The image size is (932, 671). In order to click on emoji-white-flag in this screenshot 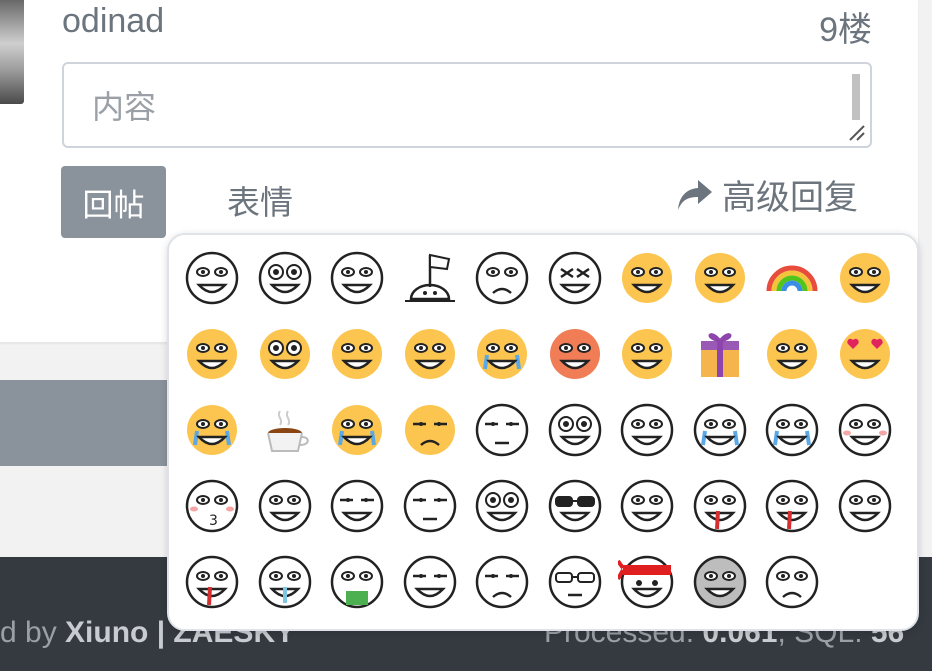, I will do `click(430, 278)`.